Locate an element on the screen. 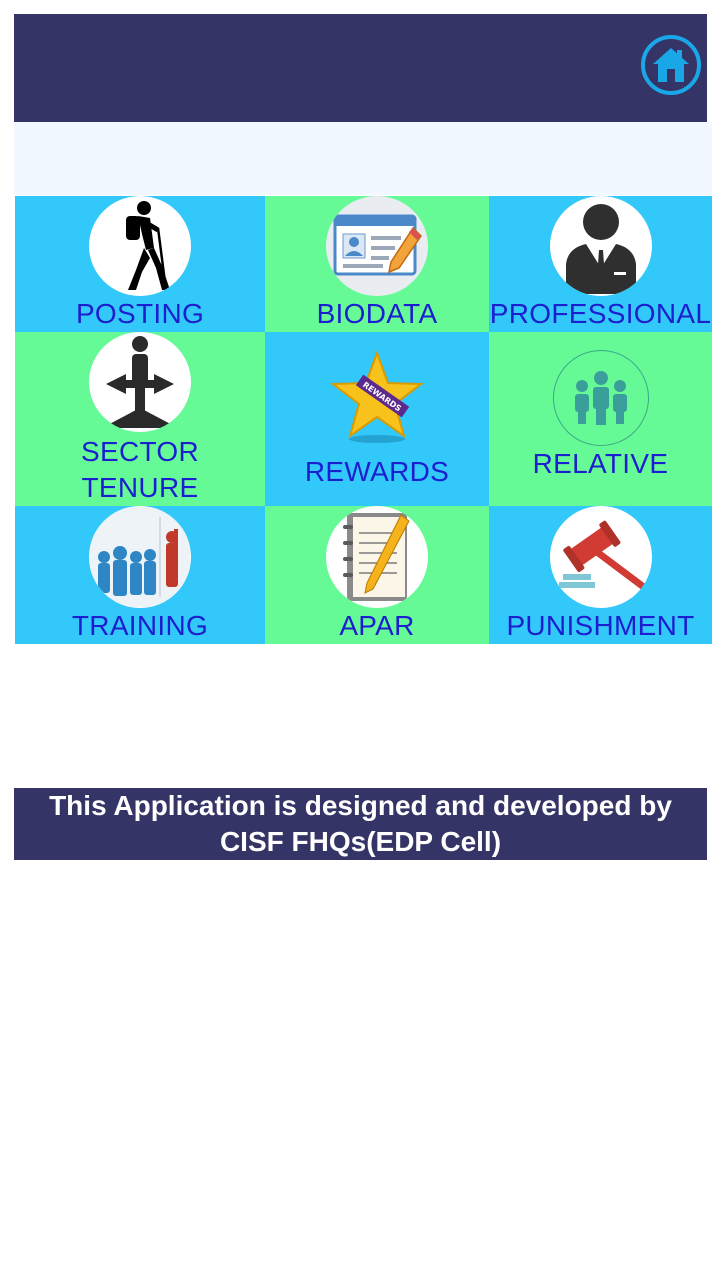  relative-tile: RELATIVE is located at coordinates (600, 419).